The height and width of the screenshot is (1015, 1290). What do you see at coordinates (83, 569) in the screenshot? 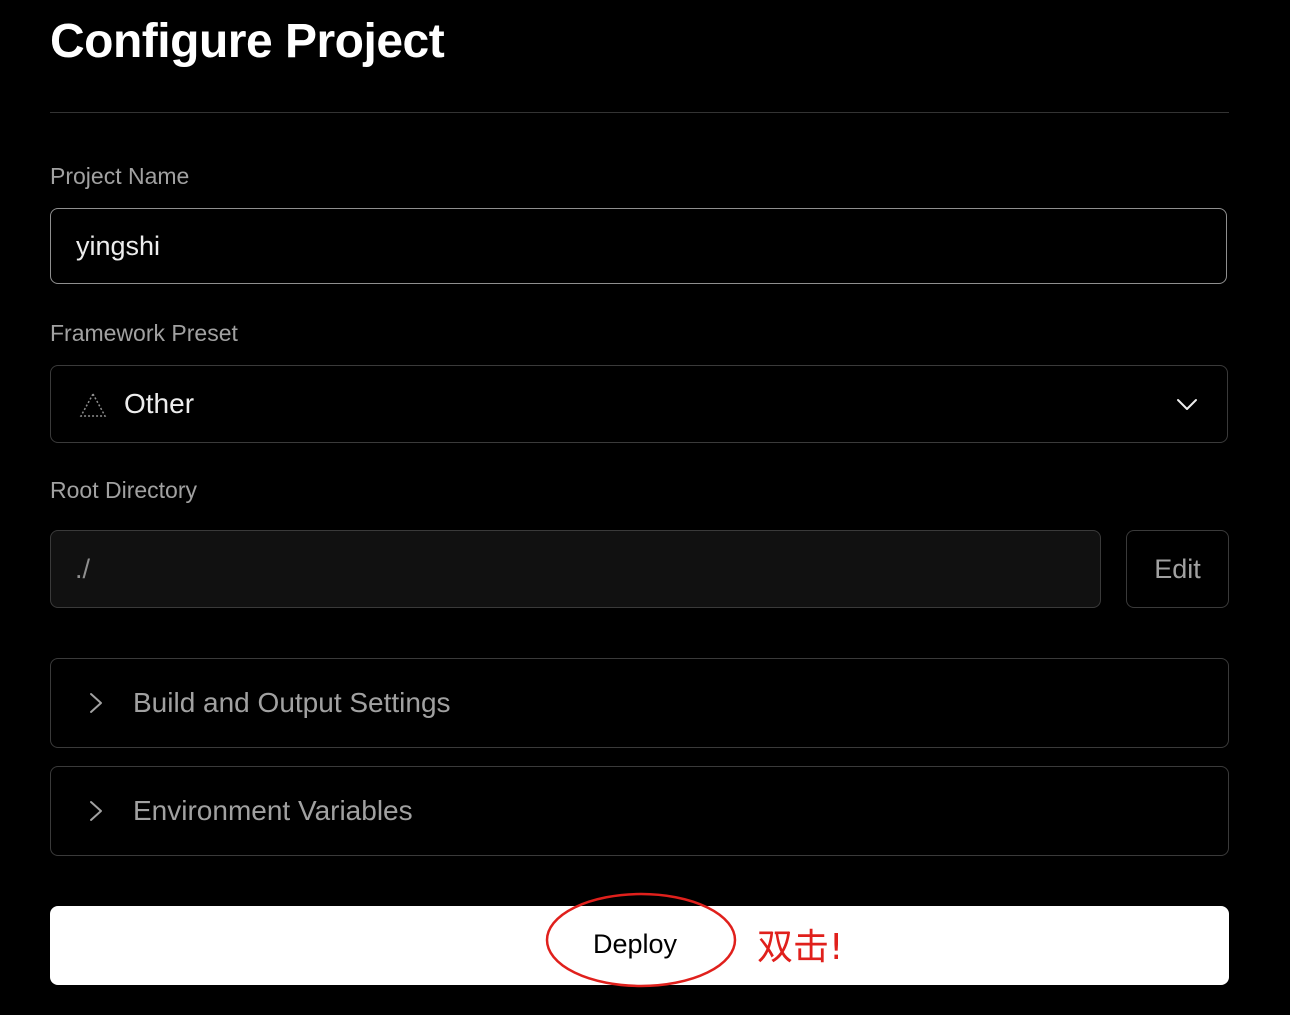
I see `root-directory-value: ./` at bounding box center [83, 569].